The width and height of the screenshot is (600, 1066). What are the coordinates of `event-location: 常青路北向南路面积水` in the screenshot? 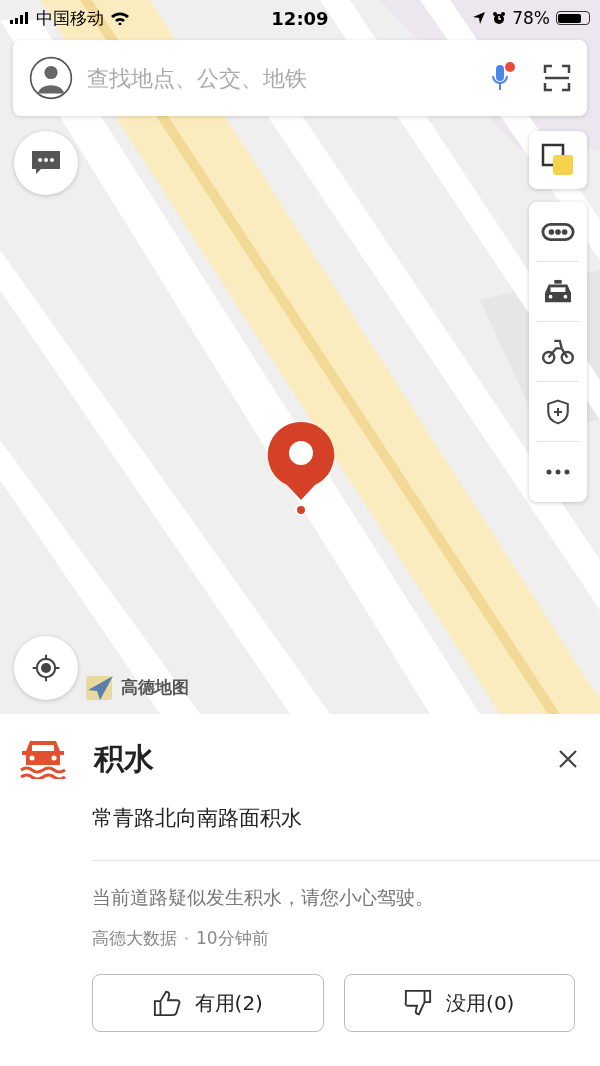 It's located at (197, 818).